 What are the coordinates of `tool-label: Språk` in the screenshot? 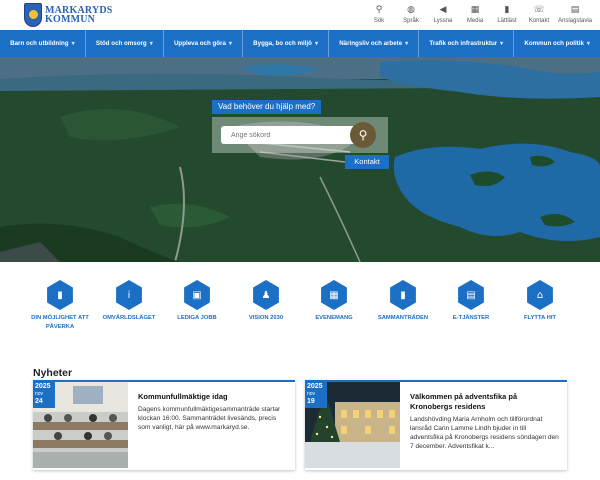 It's located at (411, 21).